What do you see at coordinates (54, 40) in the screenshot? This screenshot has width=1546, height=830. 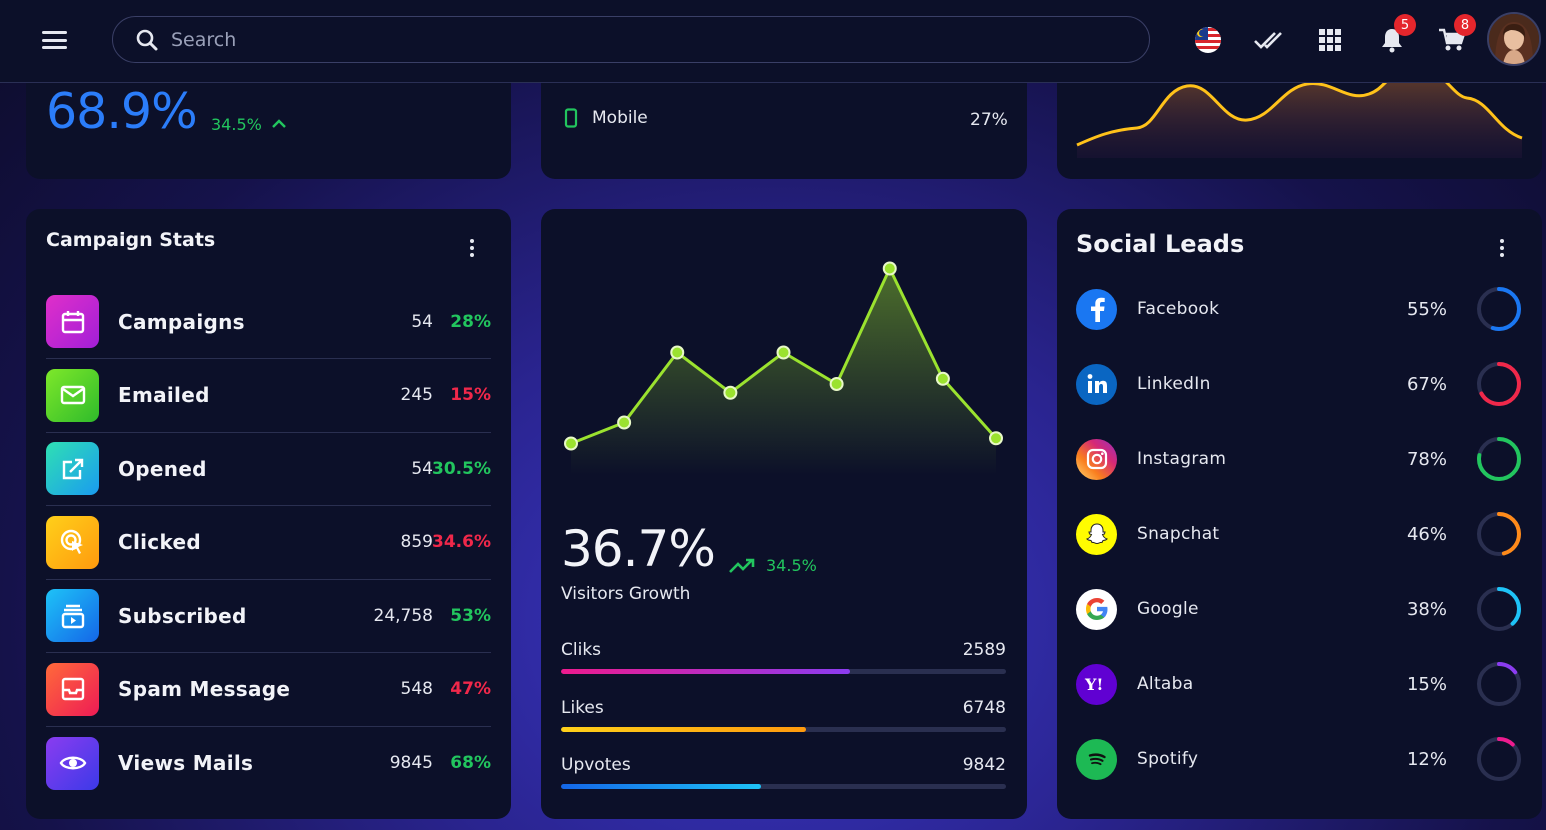 I see `menu-toggle-icon` at bounding box center [54, 40].